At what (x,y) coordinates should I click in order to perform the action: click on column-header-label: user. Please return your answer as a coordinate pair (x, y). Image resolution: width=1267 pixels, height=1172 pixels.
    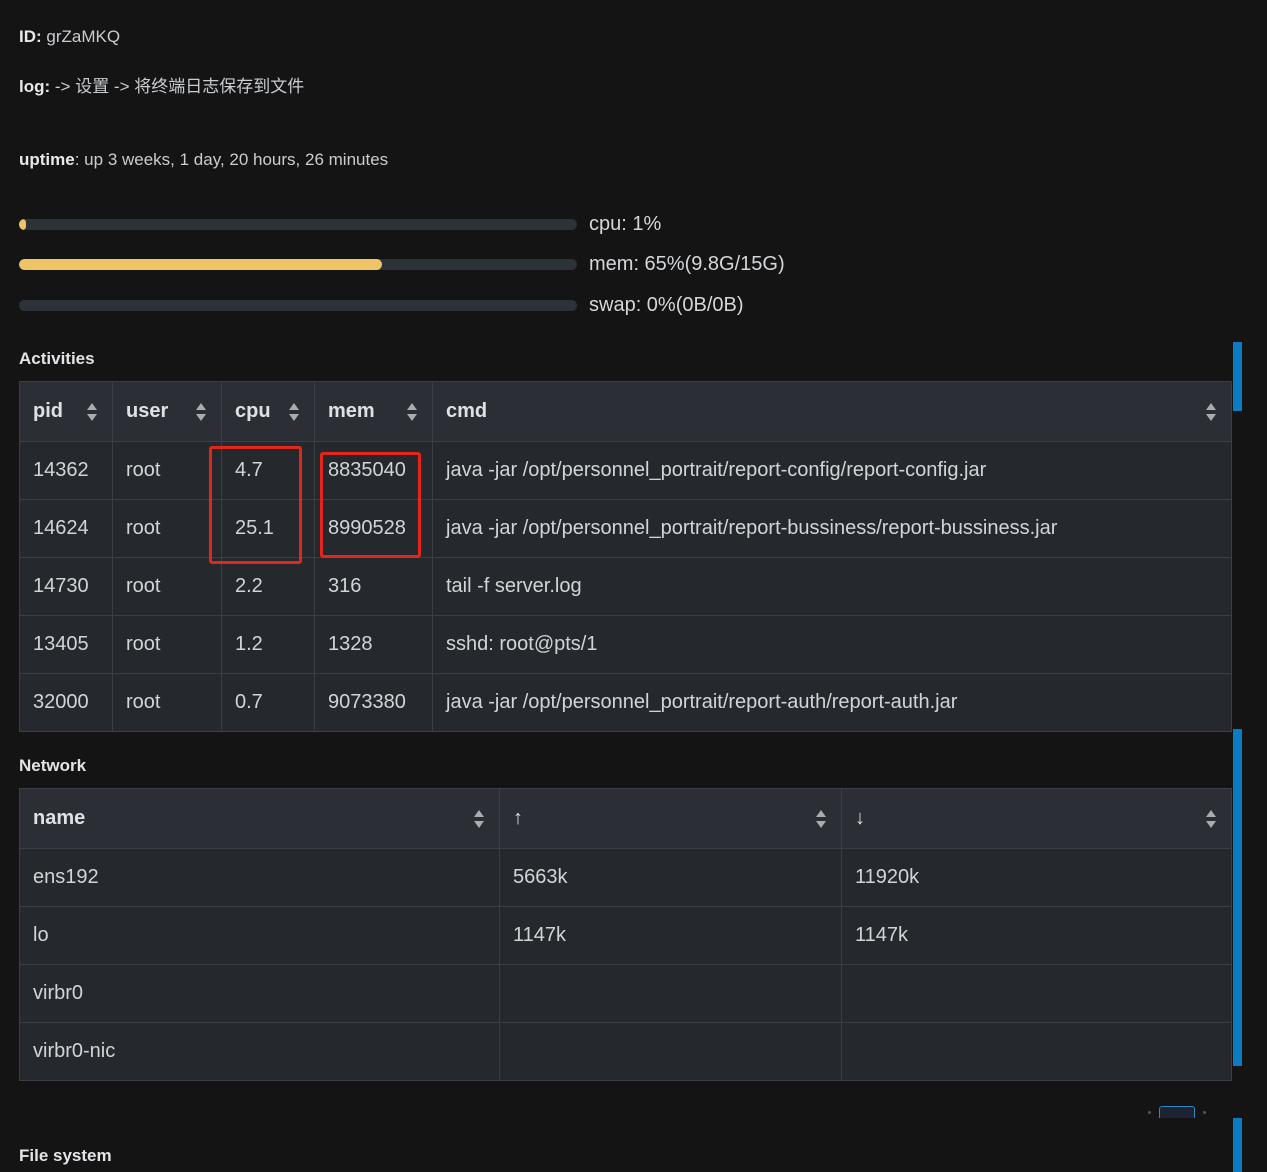
    Looking at the image, I should click on (147, 411).